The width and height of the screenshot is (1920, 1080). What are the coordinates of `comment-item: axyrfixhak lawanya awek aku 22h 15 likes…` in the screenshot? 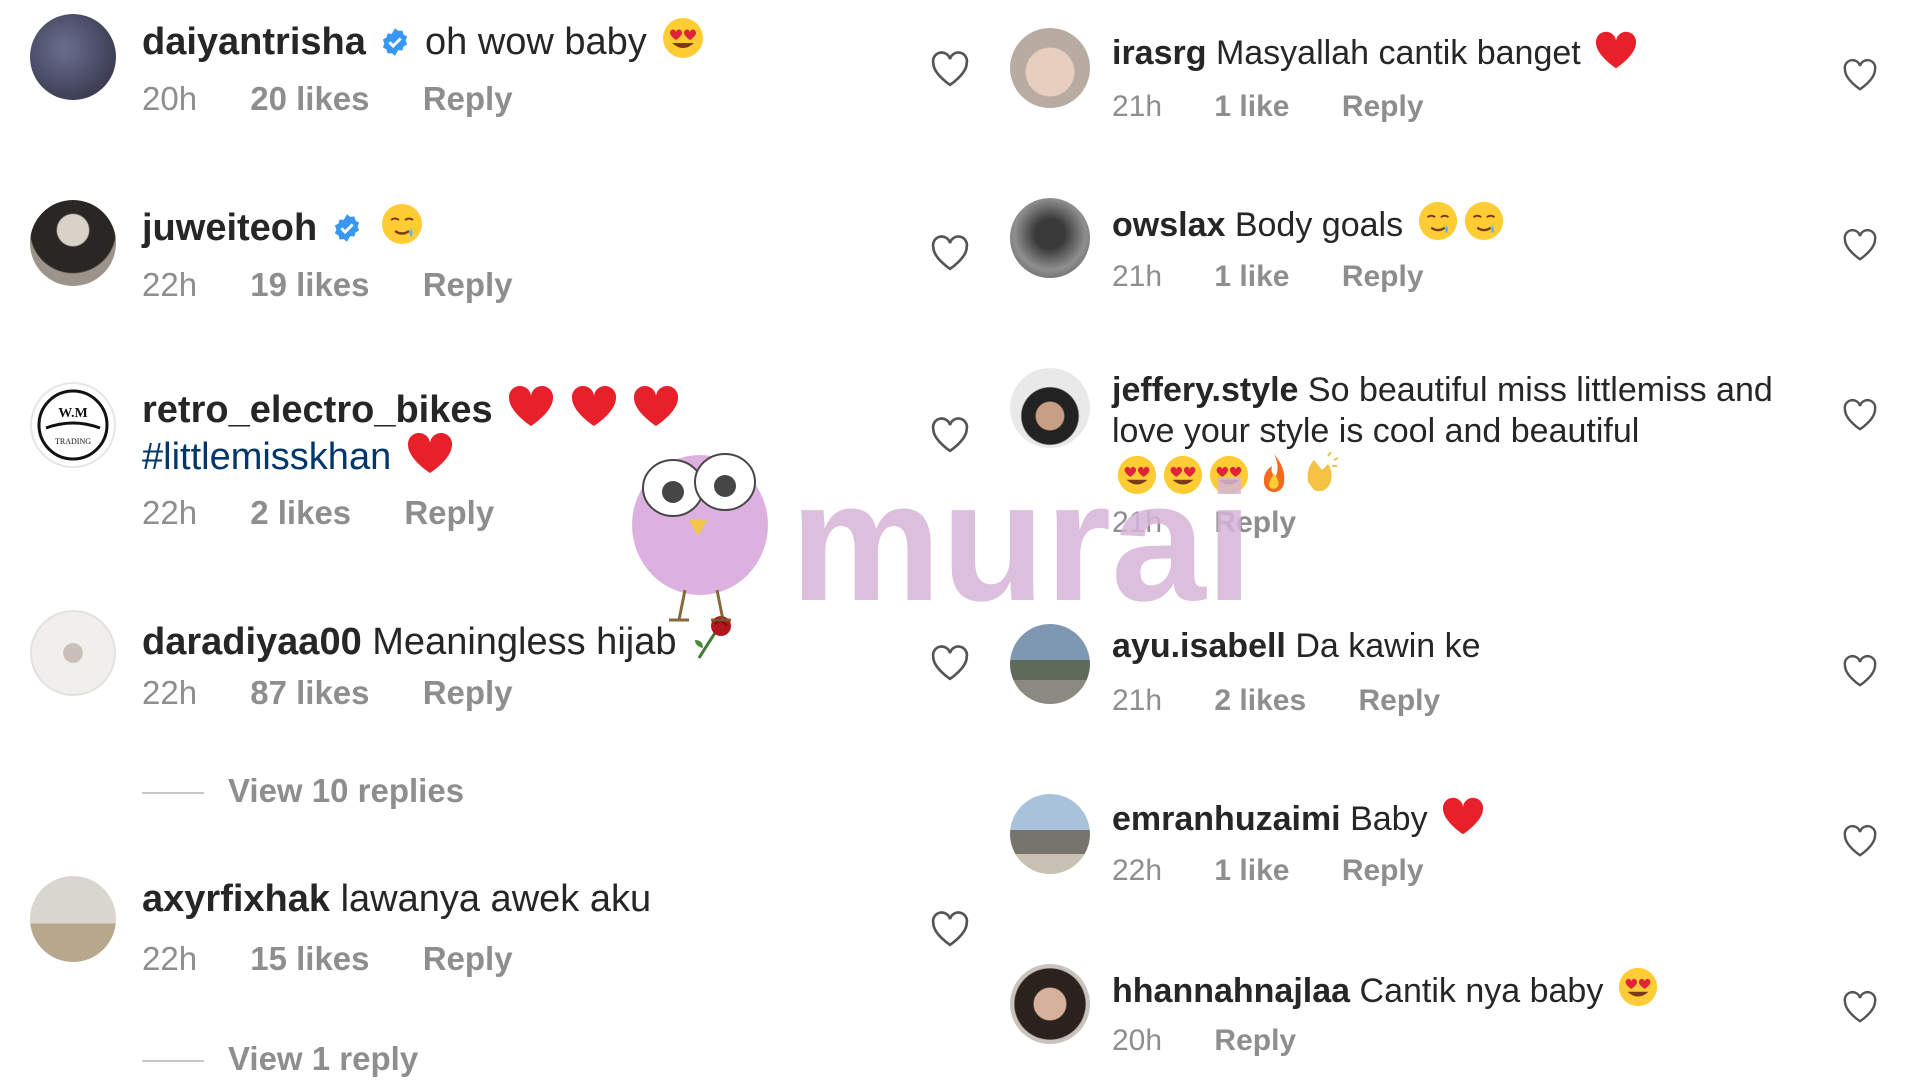 It's located at (484, 976).